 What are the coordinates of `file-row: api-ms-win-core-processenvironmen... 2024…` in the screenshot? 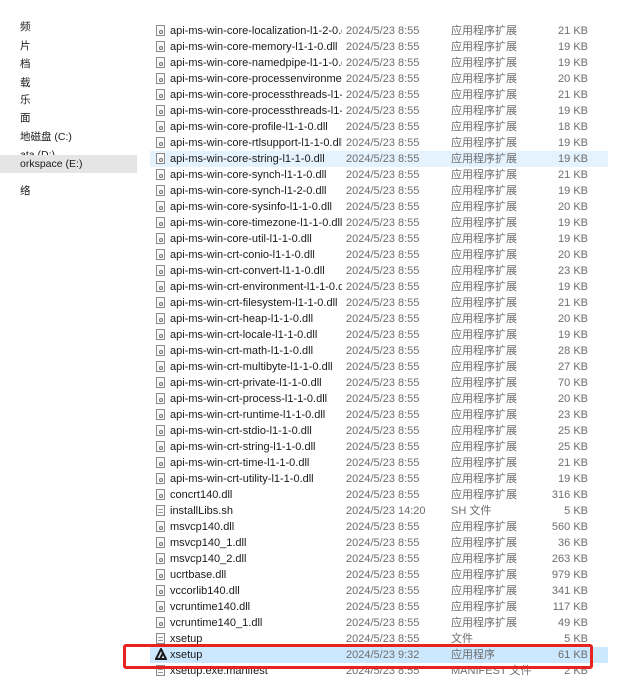 It's located at (379, 79).